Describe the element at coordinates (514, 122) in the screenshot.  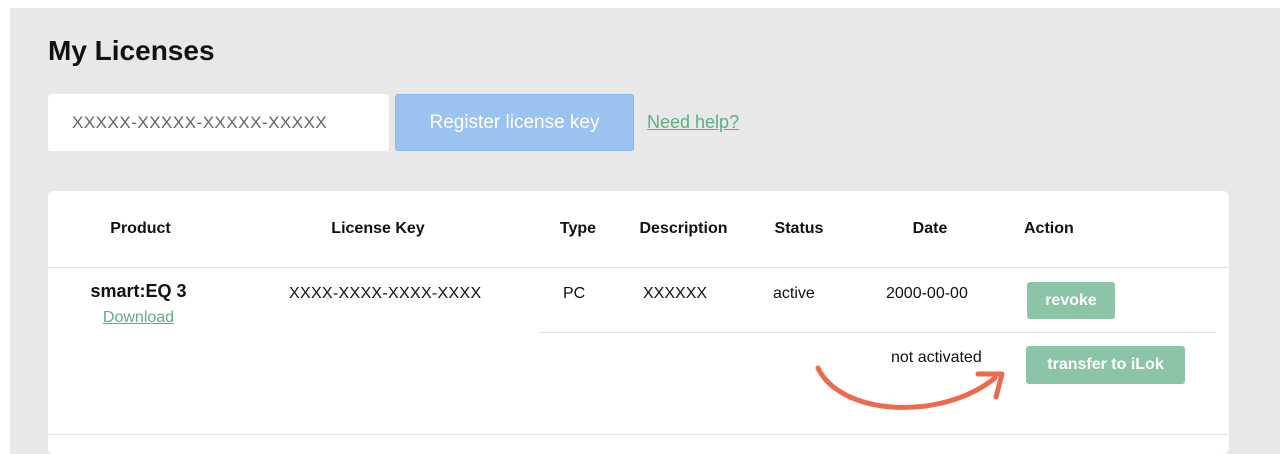
I see `register-license-key-button: Register license key` at that location.